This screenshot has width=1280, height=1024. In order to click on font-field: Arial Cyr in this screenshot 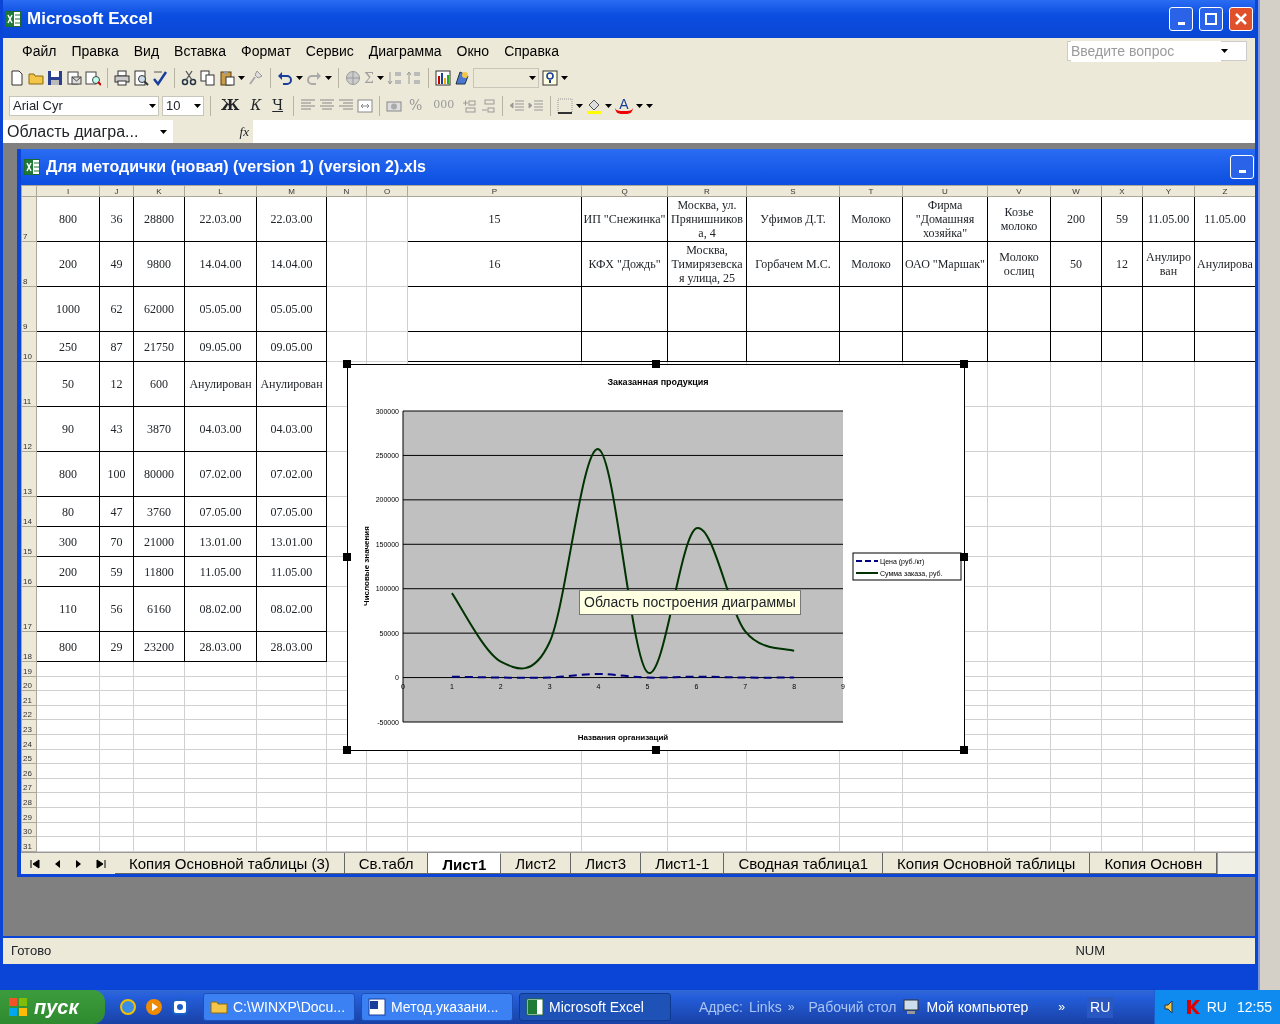, I will do `click(84, 105)`.